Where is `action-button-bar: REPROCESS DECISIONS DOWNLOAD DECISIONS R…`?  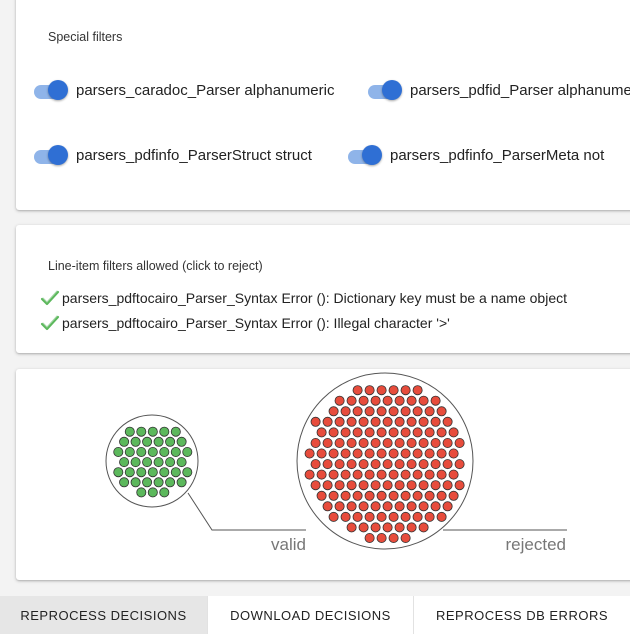 action-button-bar: REPROCESS DECISIONS DOWNLOAD DECISIONS R… is located at coordinates (315, 615).